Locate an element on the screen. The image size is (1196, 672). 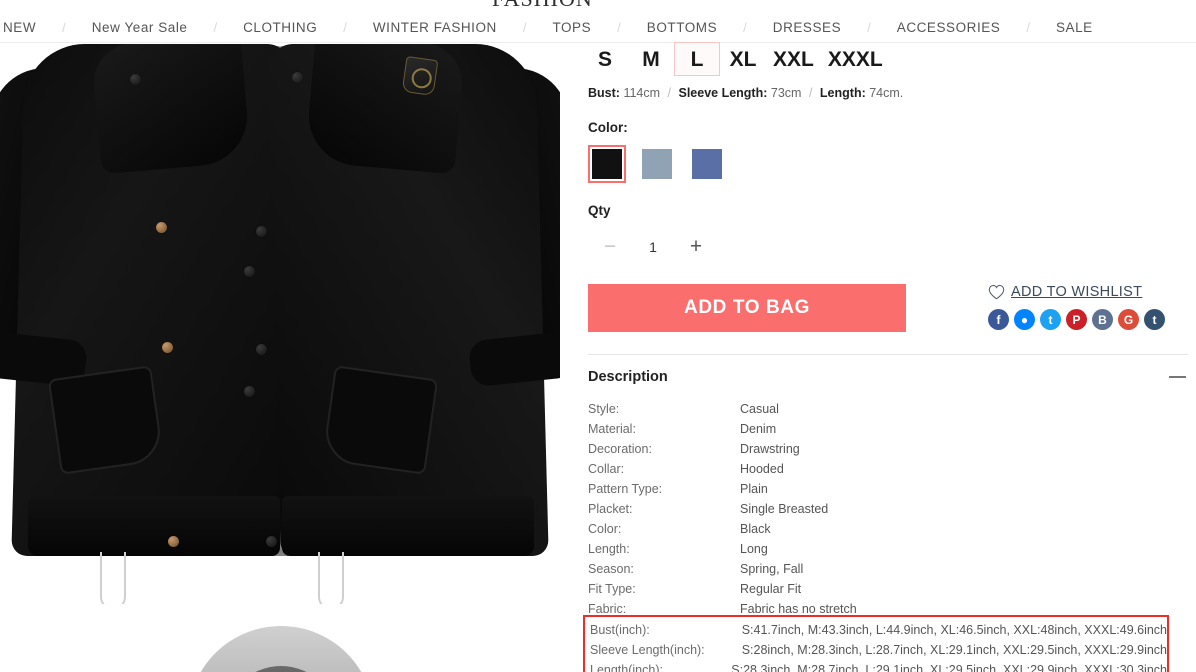
spec-value: Drawstring is located at coordinates (770, 449).